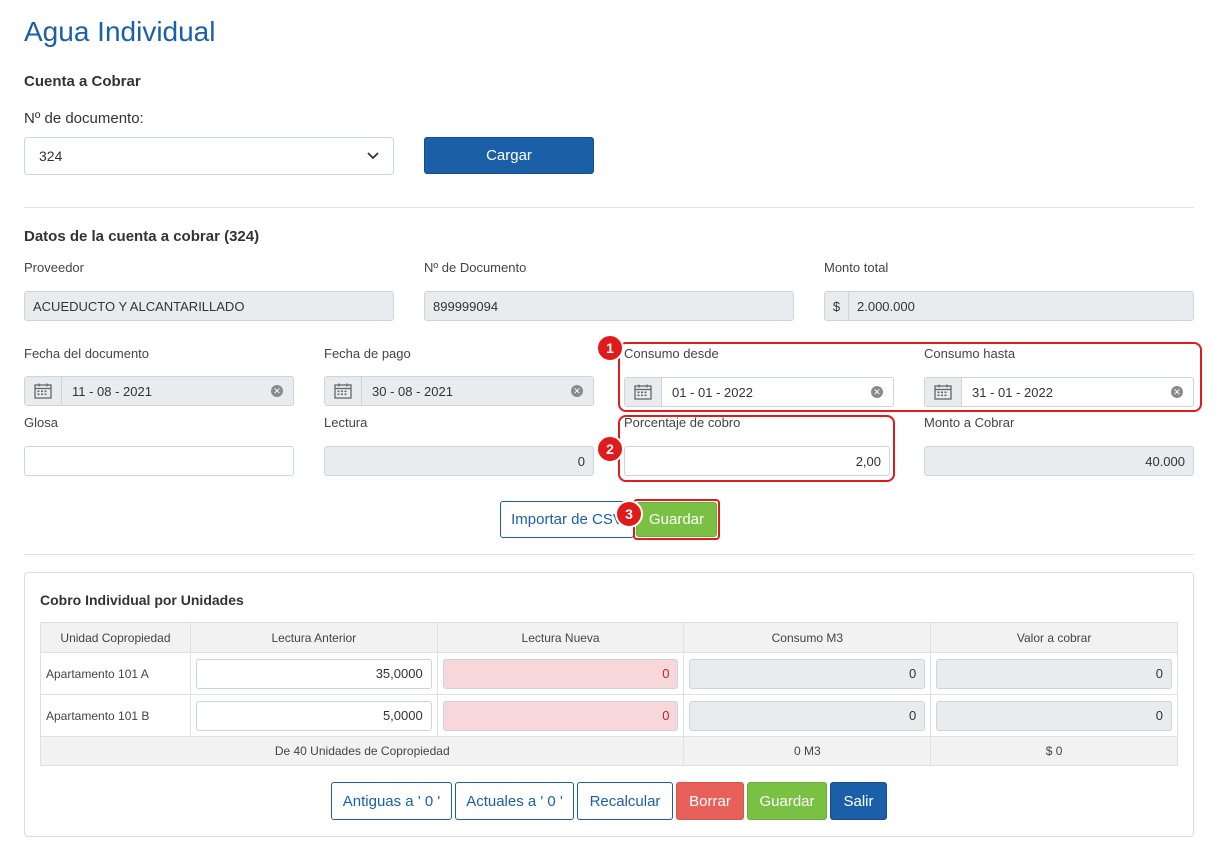 This screenshot has width=1223, height=851. I want to click on currency-prefix: $, so click(837, 306).